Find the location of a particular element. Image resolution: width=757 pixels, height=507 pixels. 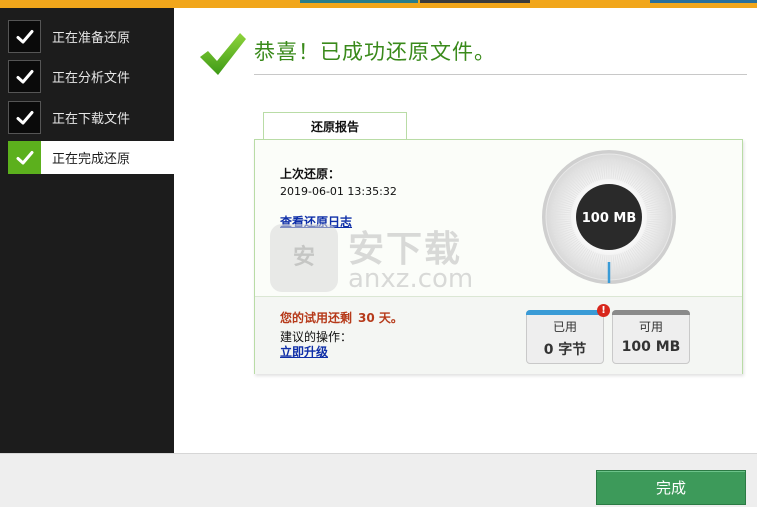

top-strip is located at coordinates (378, 4).